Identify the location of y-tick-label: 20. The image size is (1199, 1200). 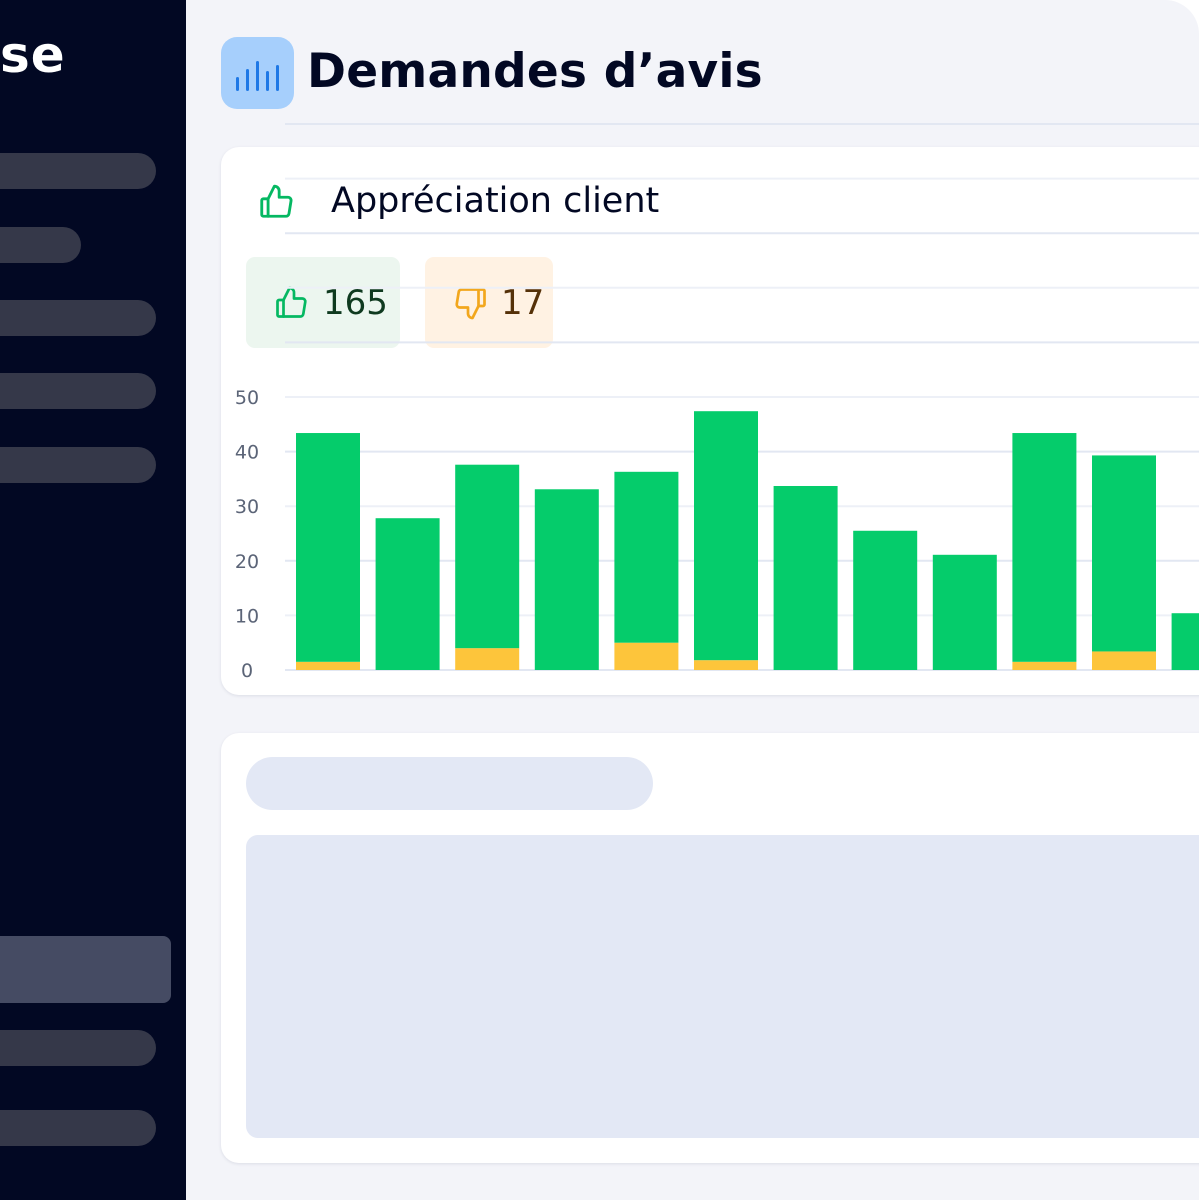
(247, 562).